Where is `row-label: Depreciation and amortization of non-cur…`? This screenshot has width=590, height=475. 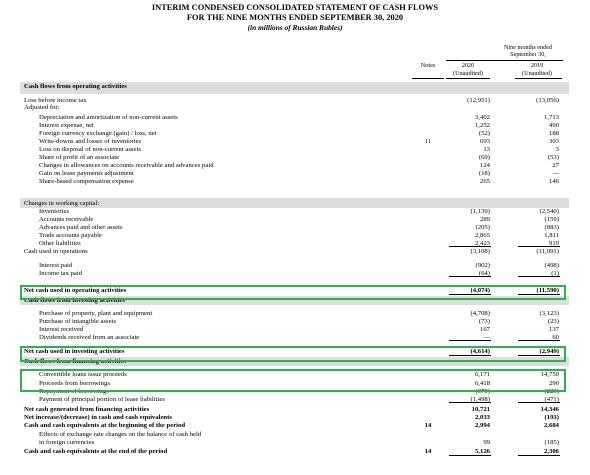
row-label: Depreciation and amortization of non-cur… is located at coordinates (108, 117).